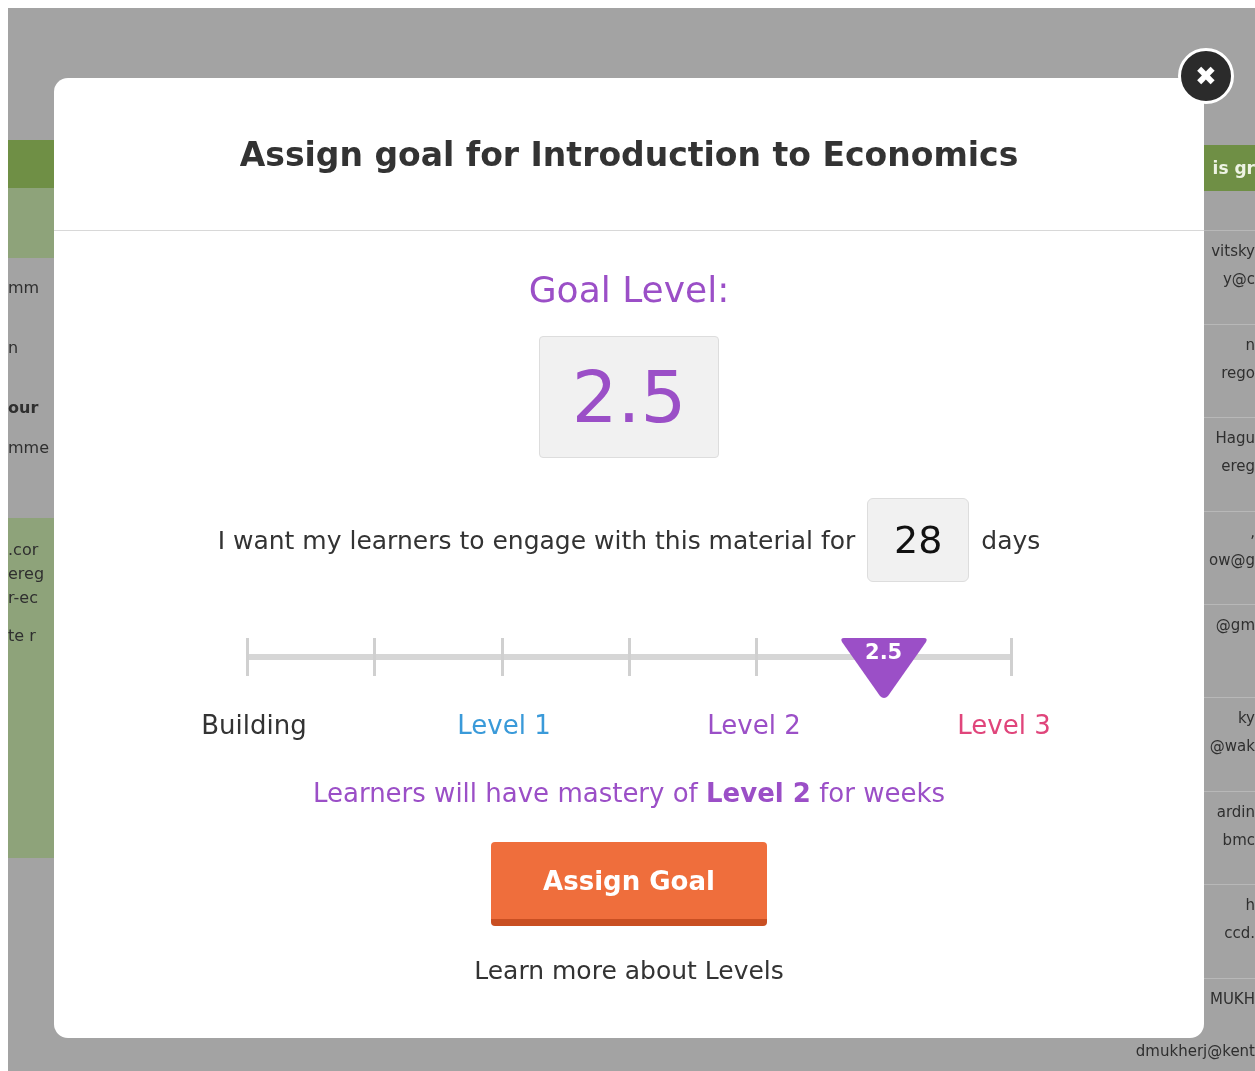  I want to click on background-name: ardin, so click(1235, 811).